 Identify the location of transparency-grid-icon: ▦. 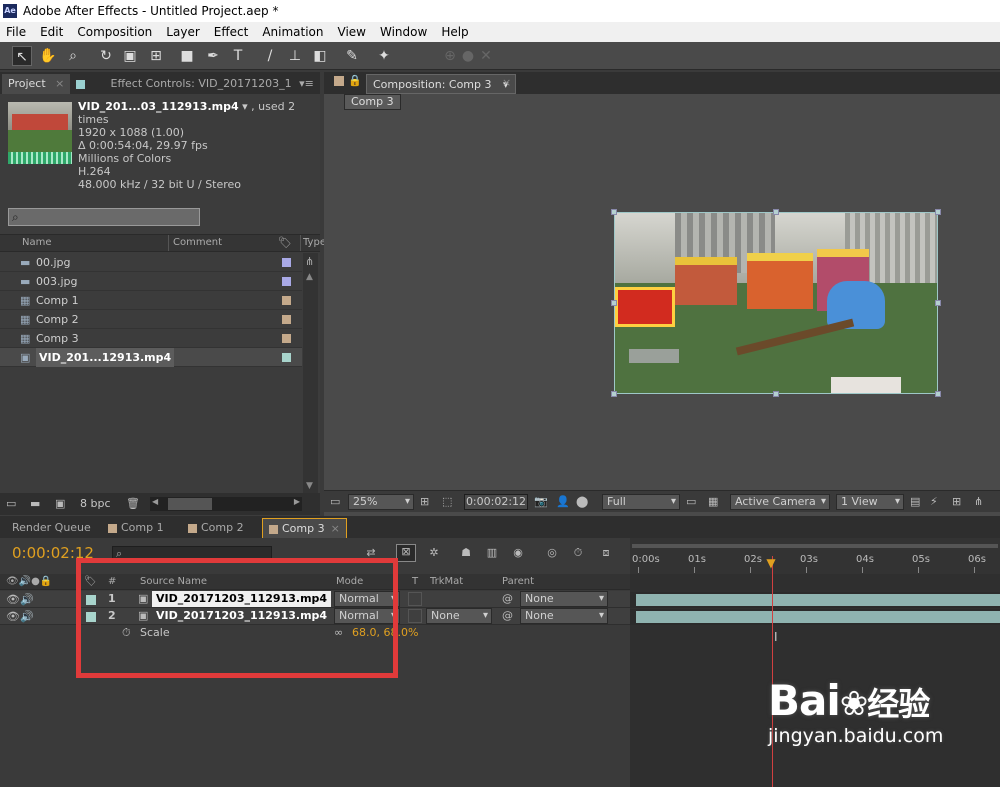
(713, 502).